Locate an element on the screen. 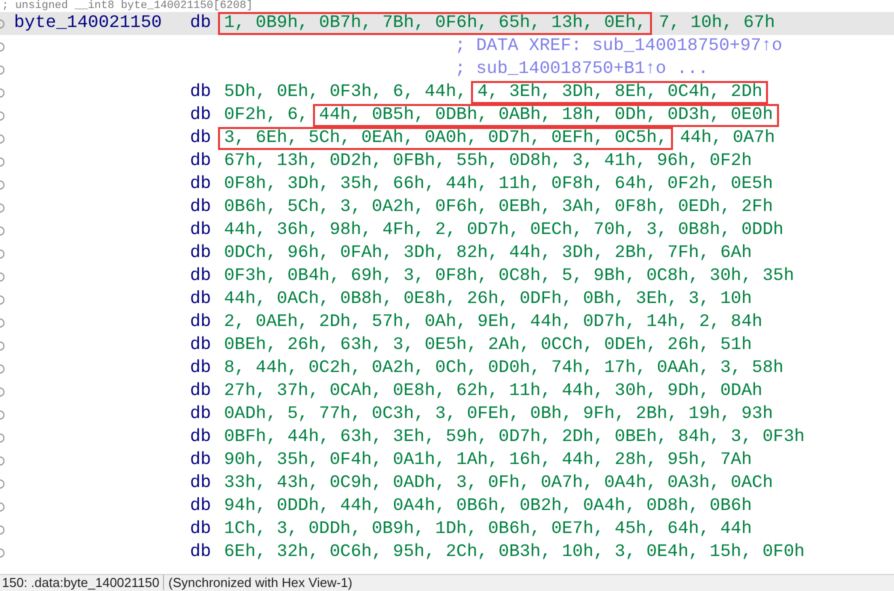 This screenshot has width=894, height=591. byte-values: 44h, 0ACh, 0B8h, 0E8h, 26h, 0DFh, 0Bh, 3Eh, 3, 10h is located at coordinates (488, 299).